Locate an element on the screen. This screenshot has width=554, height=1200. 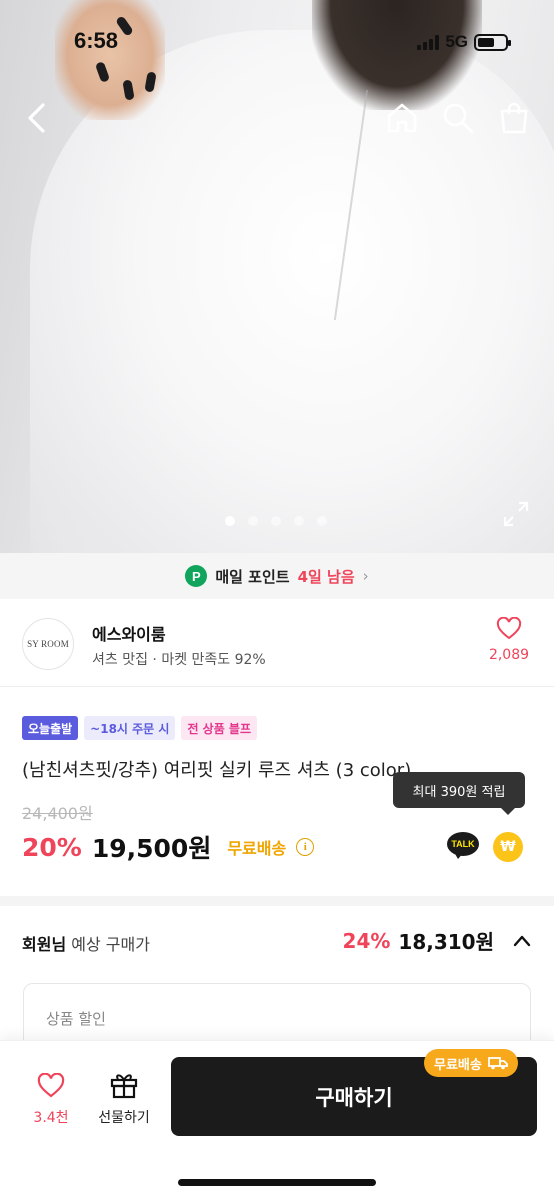
free-shipping-badge: 무료배송 is located at coordinates (471, 1063).